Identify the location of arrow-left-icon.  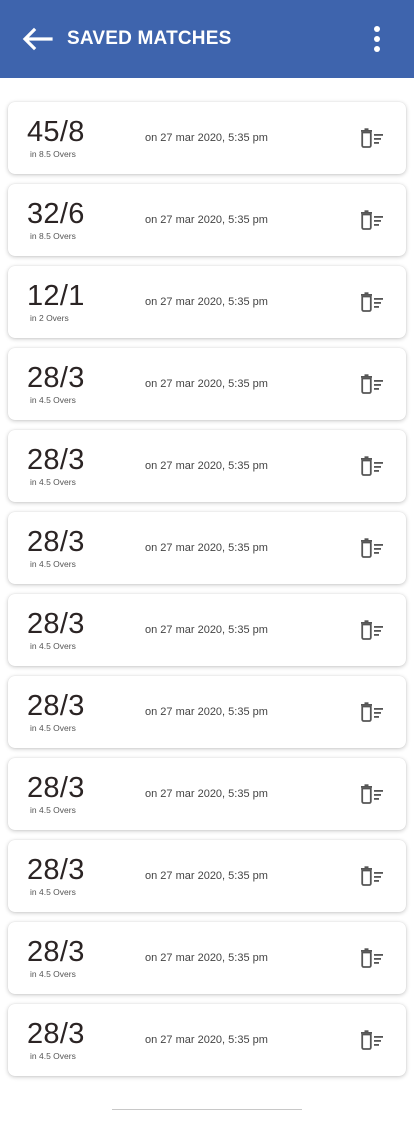
(37, 39).